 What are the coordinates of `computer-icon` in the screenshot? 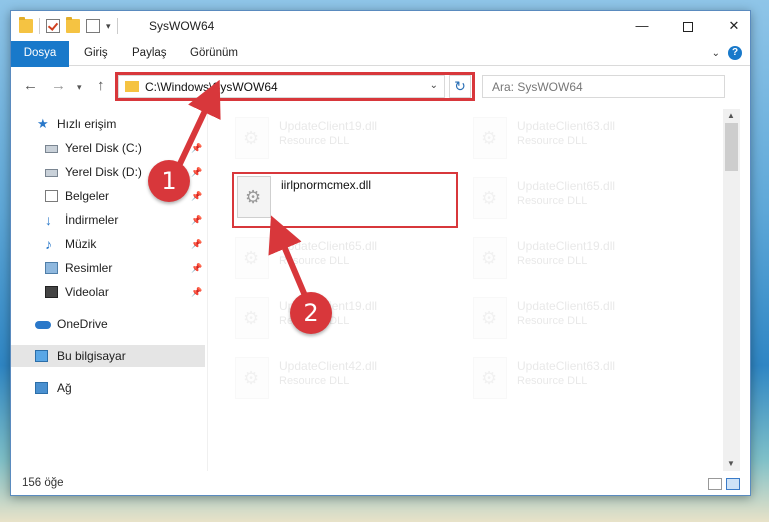 It's located at (41, 356).